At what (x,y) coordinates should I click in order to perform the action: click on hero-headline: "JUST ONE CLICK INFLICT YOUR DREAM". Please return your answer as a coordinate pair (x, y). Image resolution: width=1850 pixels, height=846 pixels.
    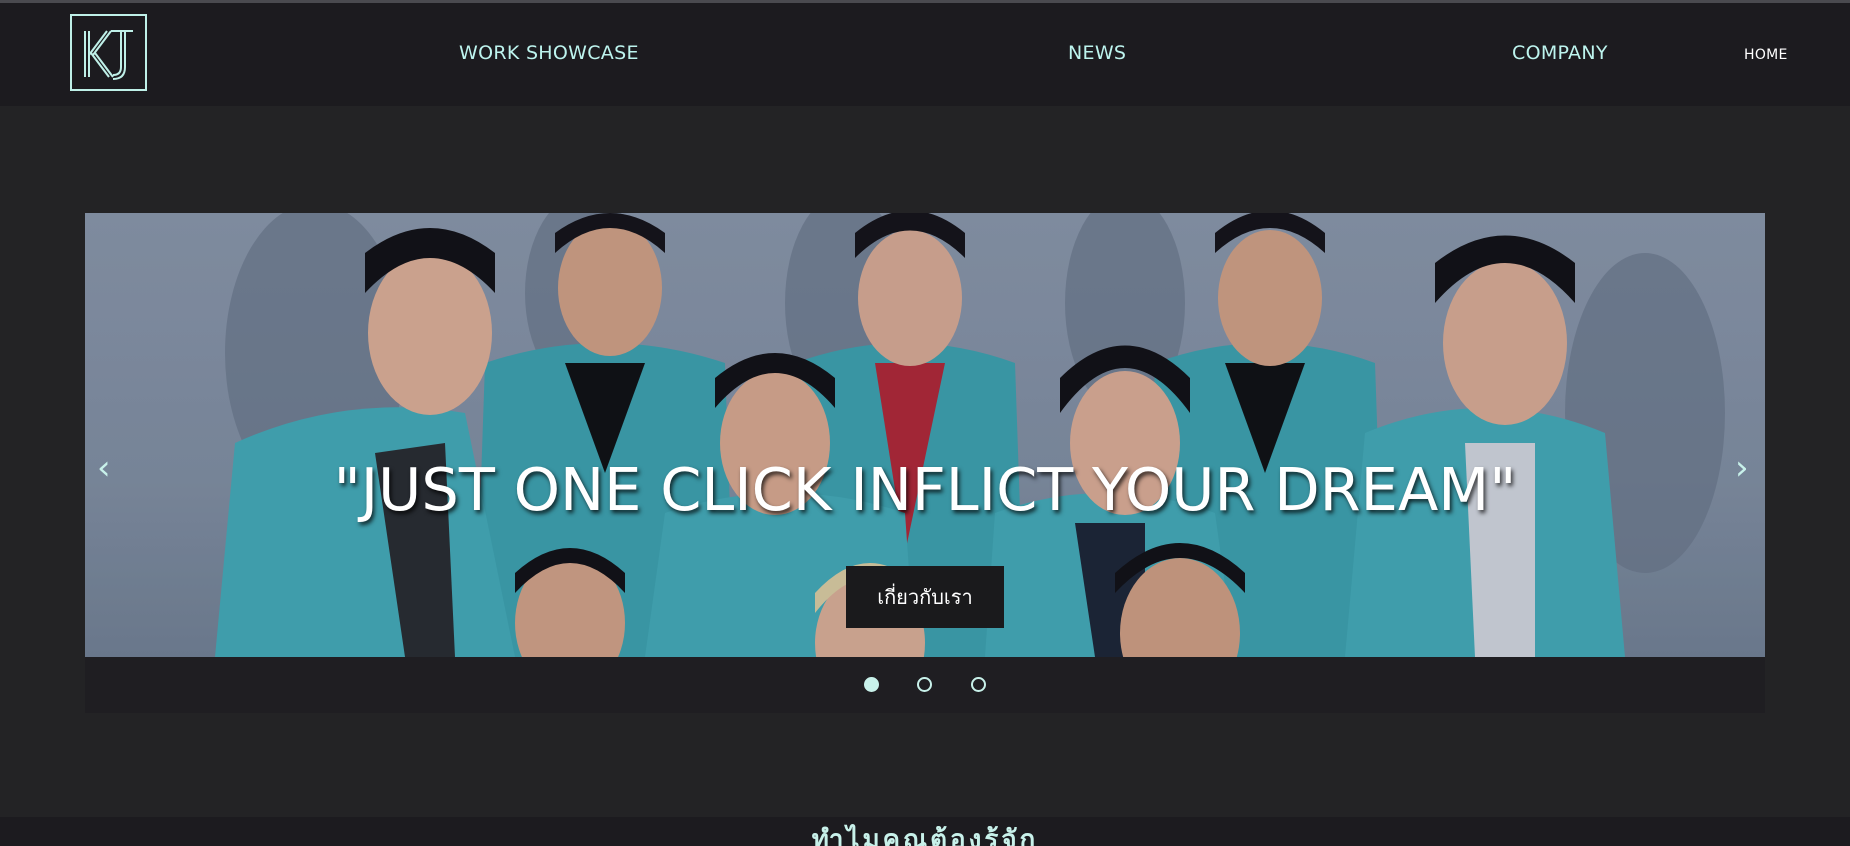
    Looking at the image, I should click on (925, 489).